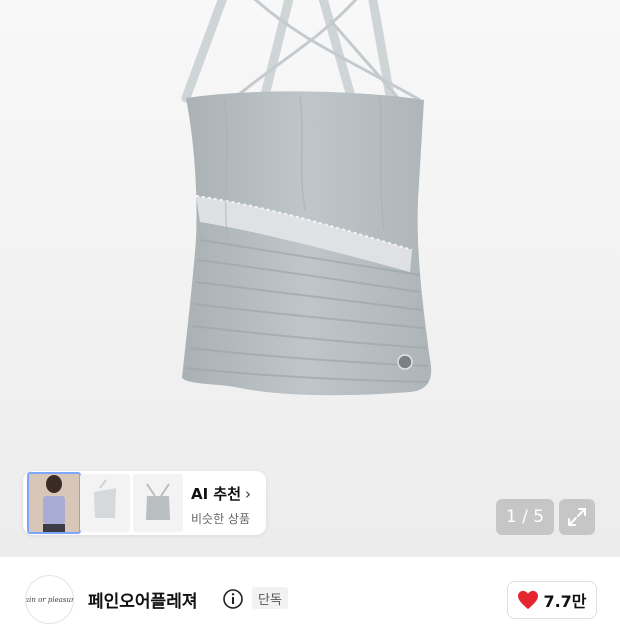 This screenshot has height=624, width=620. I want to click on brand-name: 페인오어플레져, so click(142, 599).